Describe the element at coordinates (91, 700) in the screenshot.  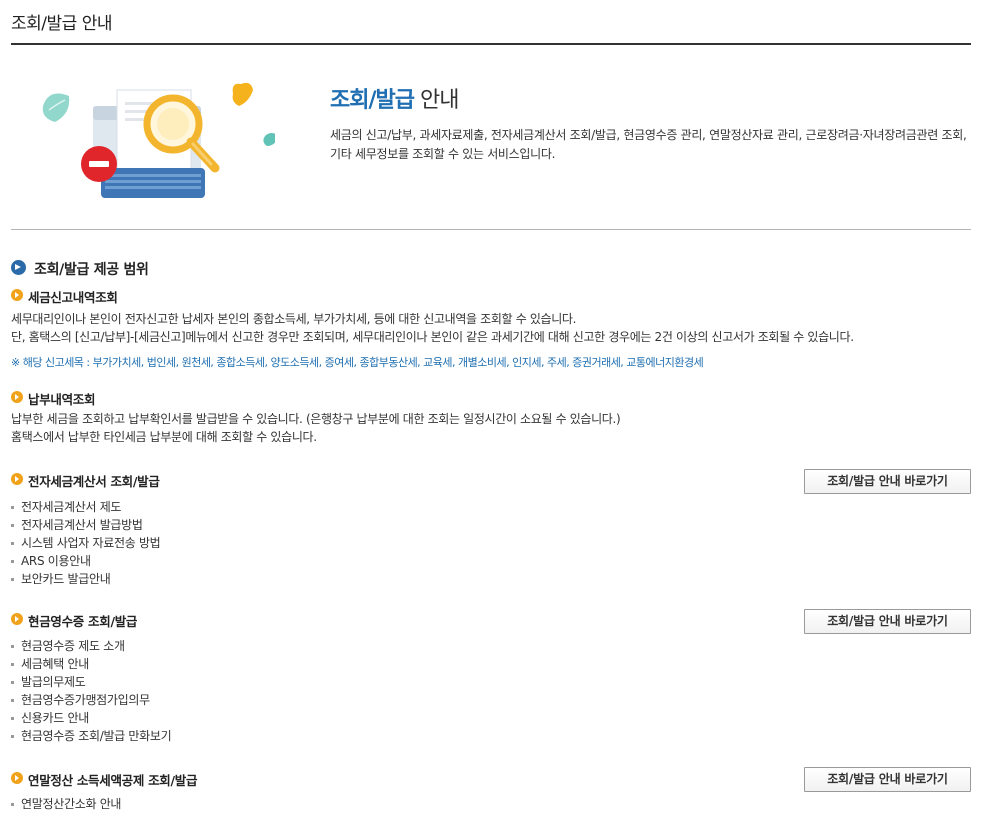
I see `list-item: 현금영수증가맹점가입의무` at that location.